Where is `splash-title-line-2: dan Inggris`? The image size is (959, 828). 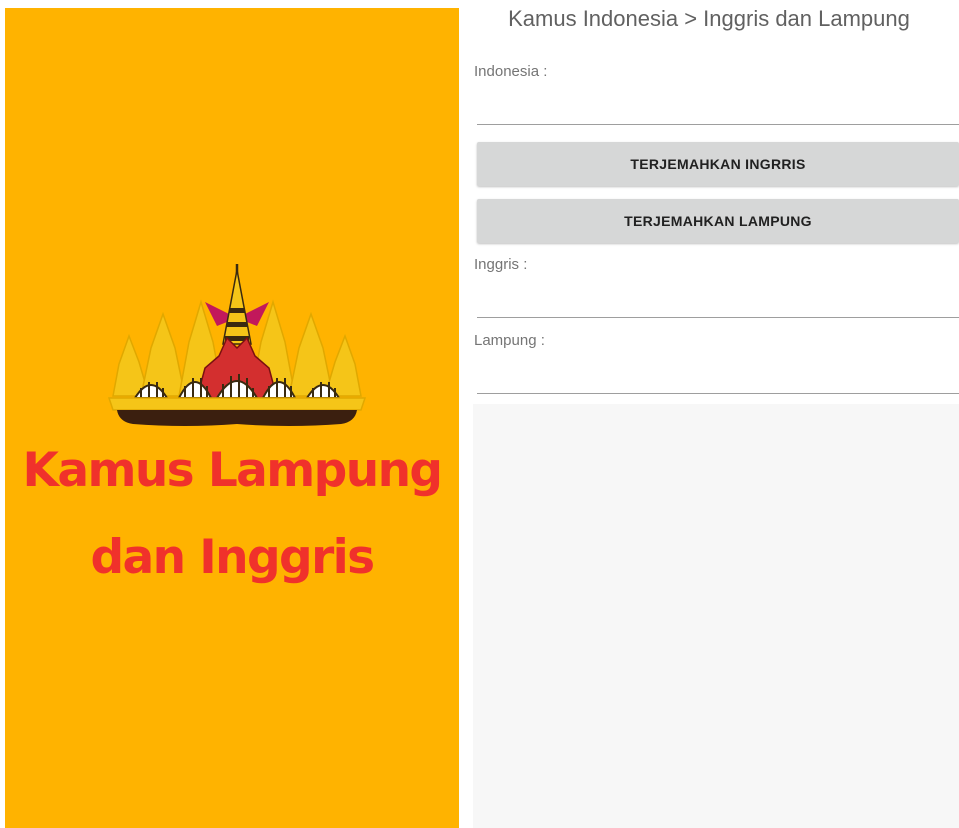 splash-title-line-2: dan Inggris is located at coordinates (232, 557).